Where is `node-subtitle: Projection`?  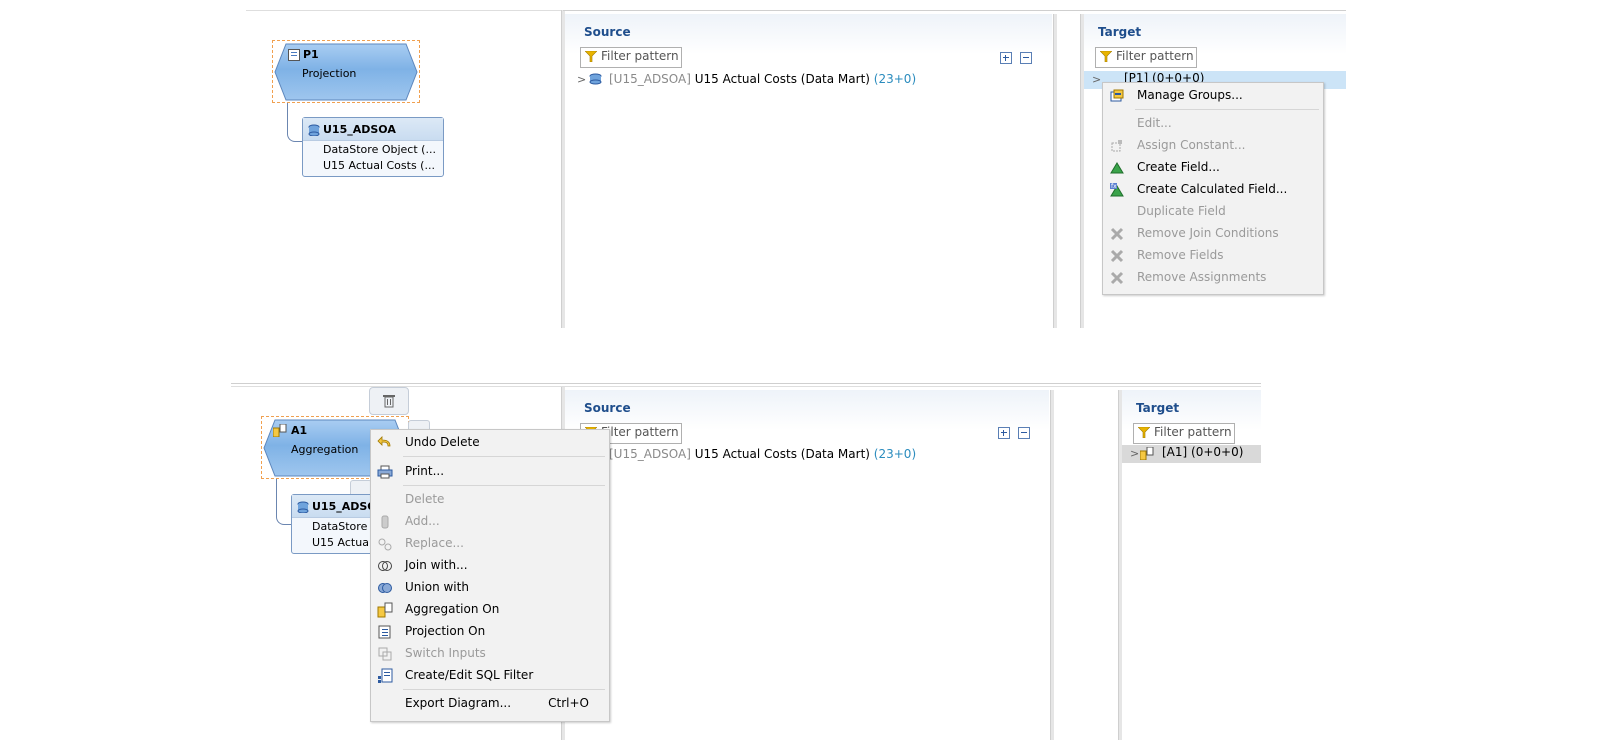
node-subtitle: Projection is located at coordinates (329, 73).